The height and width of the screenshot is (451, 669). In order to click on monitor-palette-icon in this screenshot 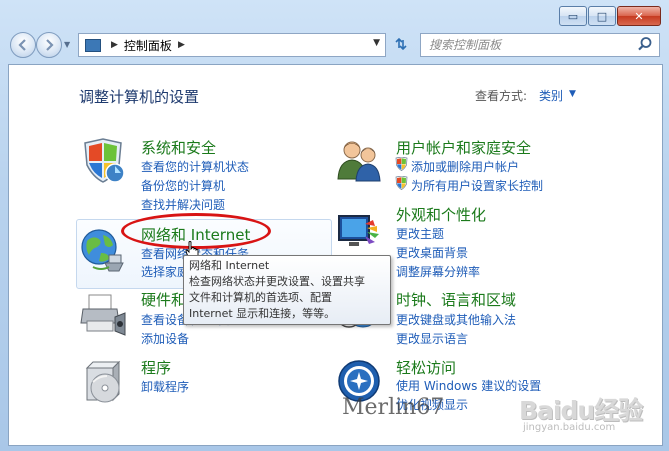, I will do `click(358, 230)`.